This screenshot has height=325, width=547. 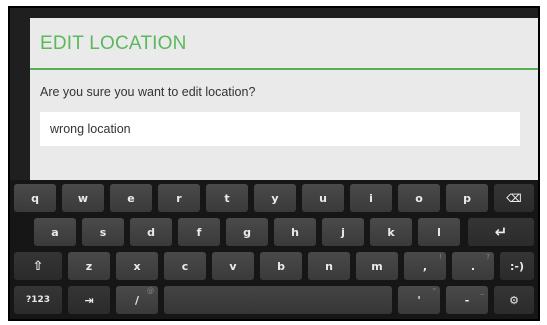 I want to click on backspace-icon: ⌫, so click(x=514, y=198).